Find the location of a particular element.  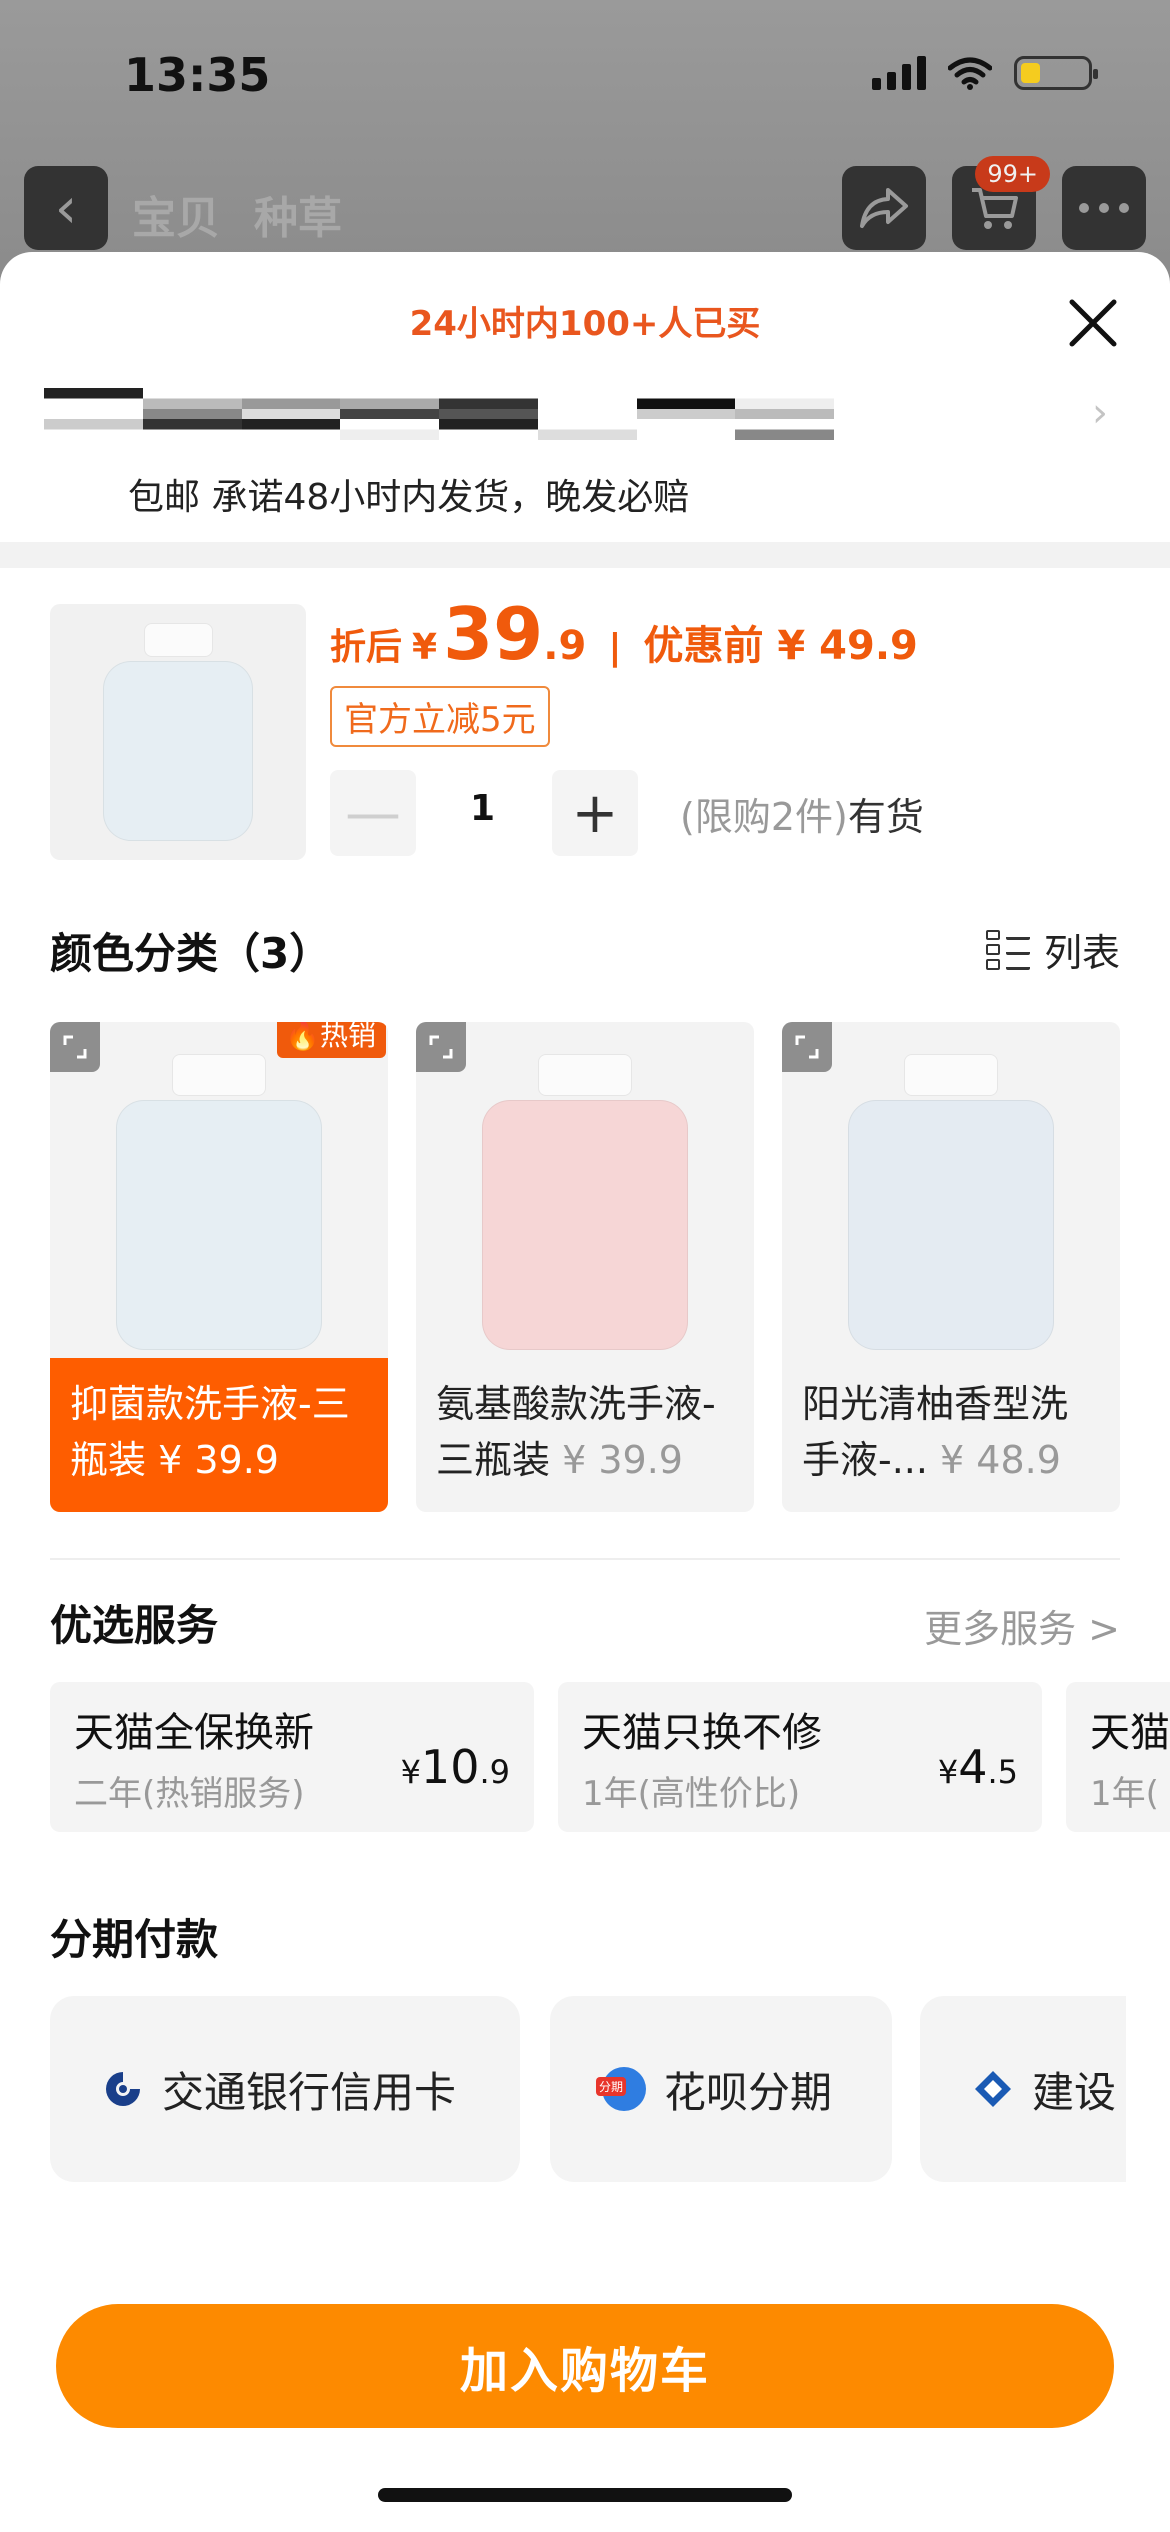

nav-actions: 99+ is located at coordinates (994, 203).